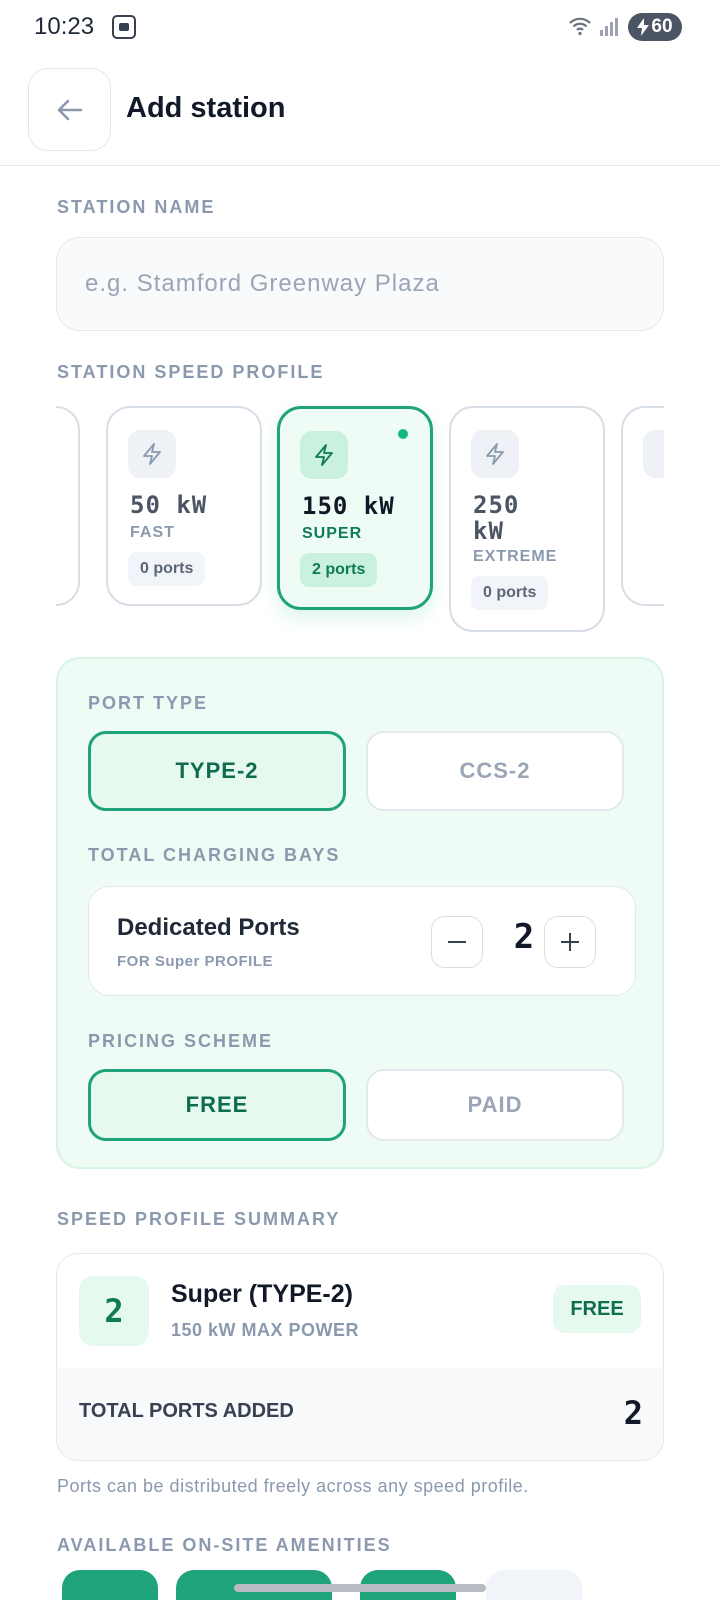 The height and width of the screenshot is (1600, 720). Describe the element at coordinates (633, 1413) in the screenshot. I see `total-ports-value: 2` at that location.